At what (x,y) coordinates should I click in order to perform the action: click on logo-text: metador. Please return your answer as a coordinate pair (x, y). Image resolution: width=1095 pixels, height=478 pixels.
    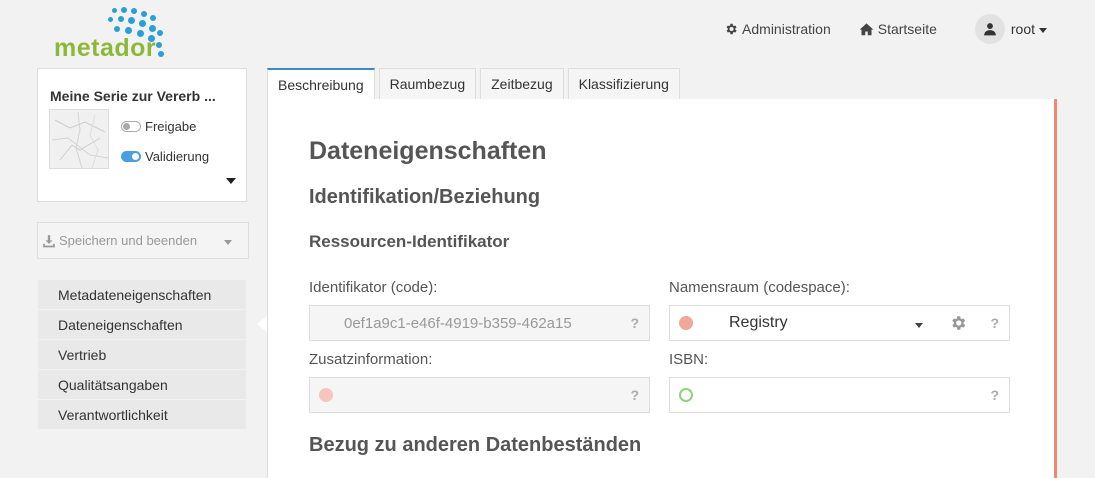
    Looking at the image, I should click on (105, 48).